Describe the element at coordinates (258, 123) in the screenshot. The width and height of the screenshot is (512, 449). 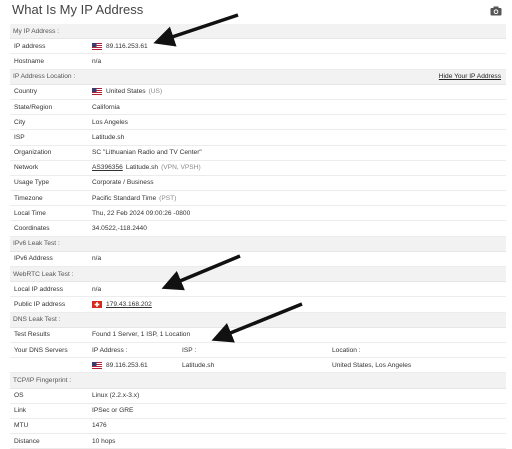
I see `row-city: City Los Angeles` at that location.